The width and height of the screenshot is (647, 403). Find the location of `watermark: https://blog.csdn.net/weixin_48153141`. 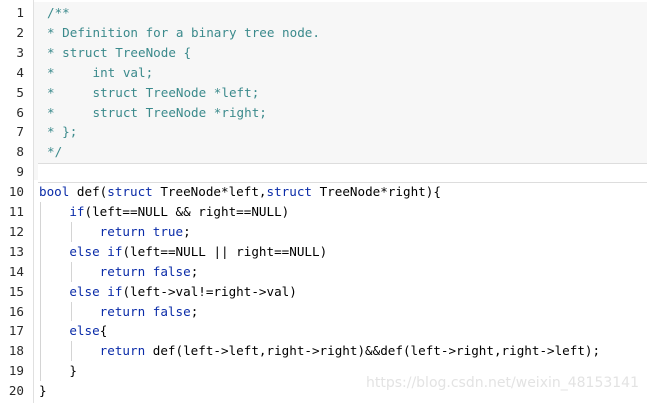

watermark: https://blog.csdn.net/weixin_48153141 is located at coordinates (502, 383).